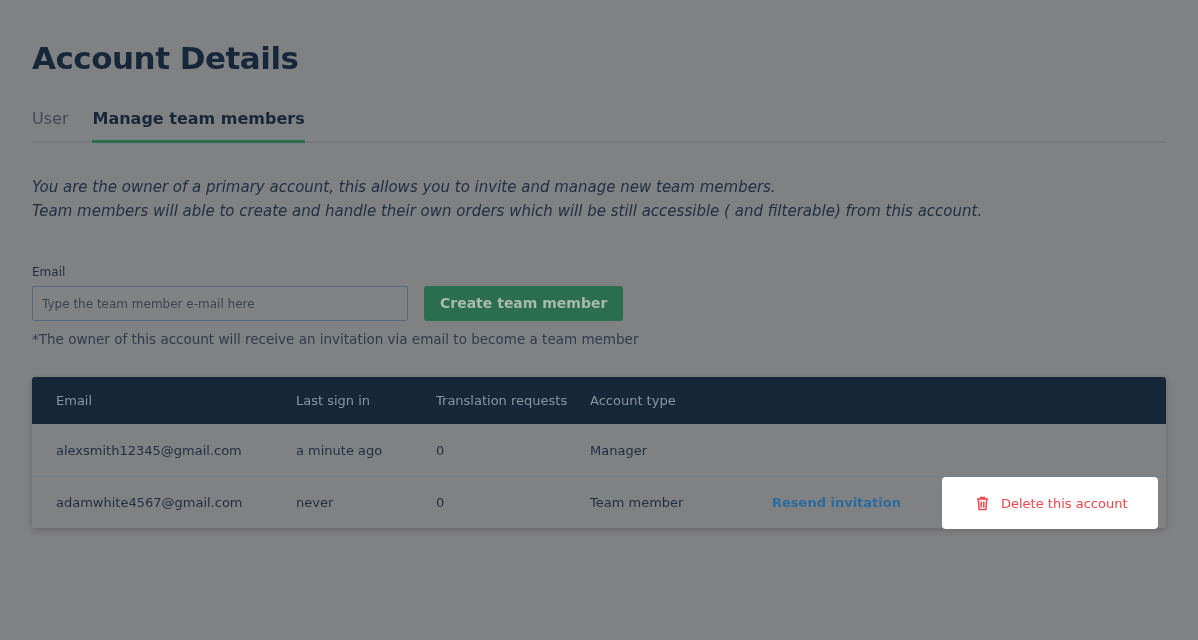  Describe the element at coordinates (315, 503) in the screenshot. I see `table-cell-text: never` at that location.